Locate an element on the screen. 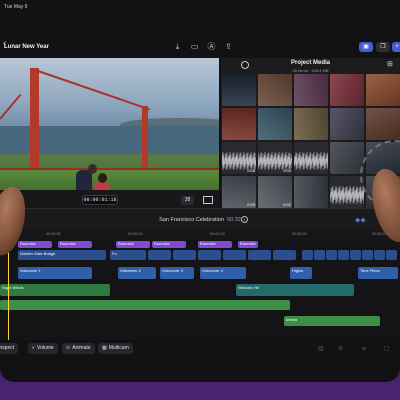 This screenshot has width=400, height=400. button-label: Multicam is located at coordinates (118, 348).